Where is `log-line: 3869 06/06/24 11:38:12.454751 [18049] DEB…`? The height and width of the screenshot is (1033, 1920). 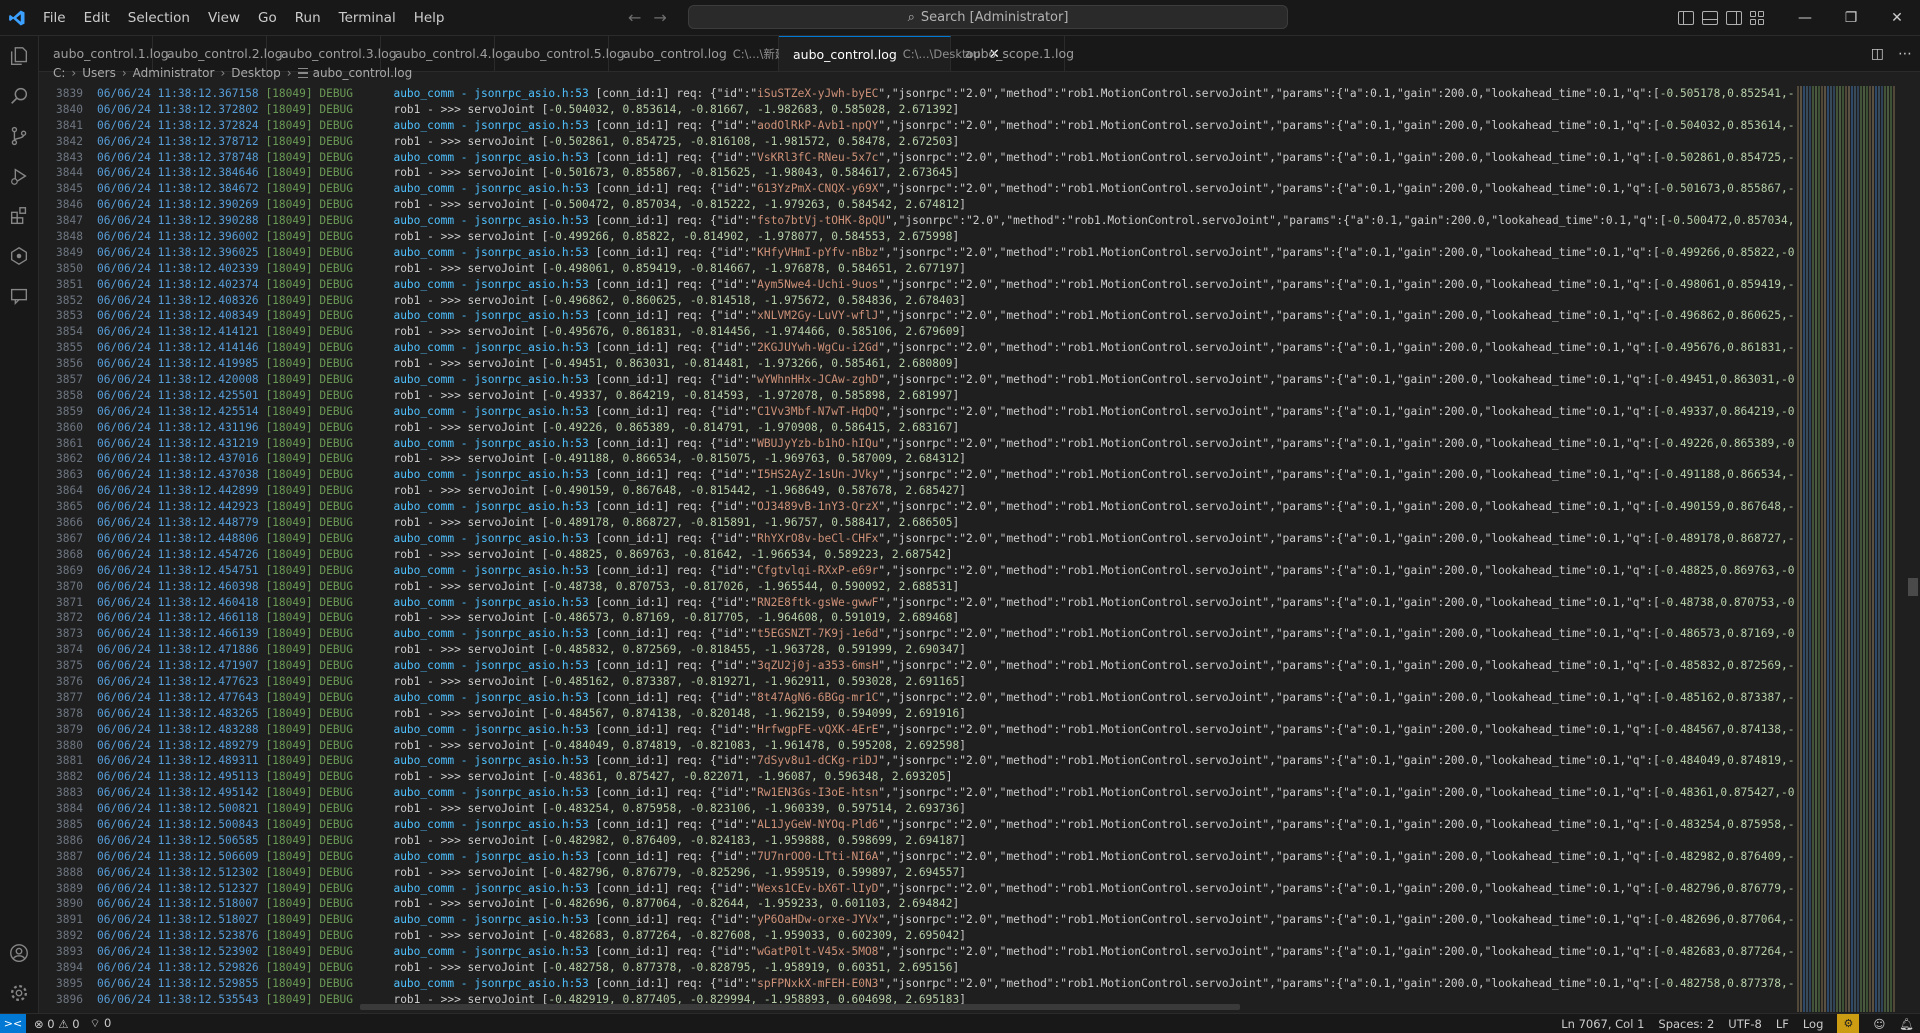
log-line: 3869 06/06/24 11:38:12.454751 [18049] DEB… is located at coordinates (934, 571).